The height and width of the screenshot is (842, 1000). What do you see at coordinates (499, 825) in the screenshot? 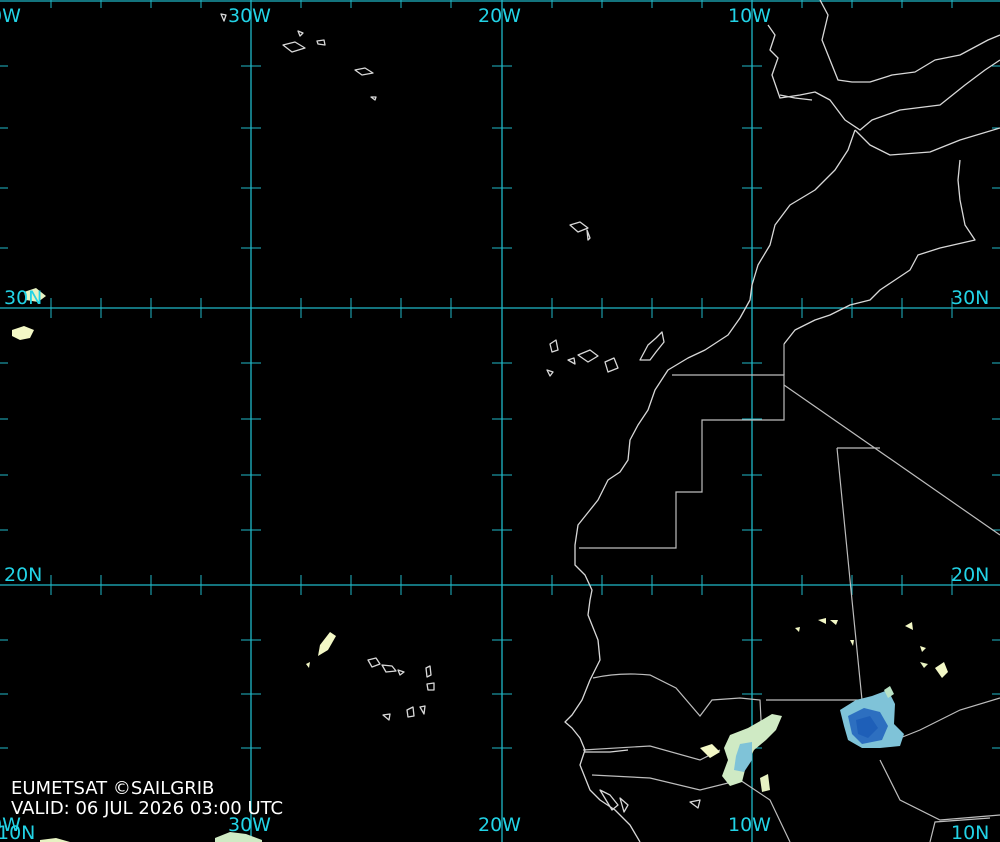
I see `lon-label-bottom: 20W` at bounding box center [499, 825].